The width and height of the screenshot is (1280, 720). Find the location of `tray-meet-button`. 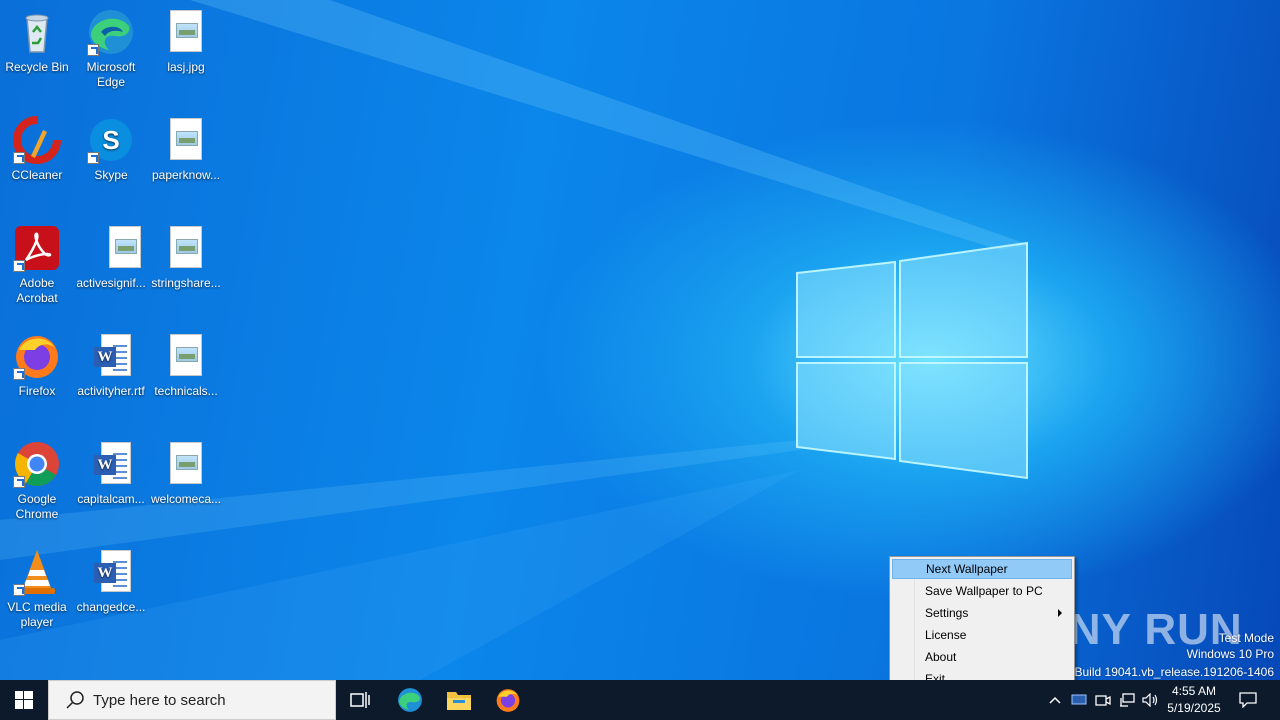

tray-meet-button is located at coordinates (1103, 700).